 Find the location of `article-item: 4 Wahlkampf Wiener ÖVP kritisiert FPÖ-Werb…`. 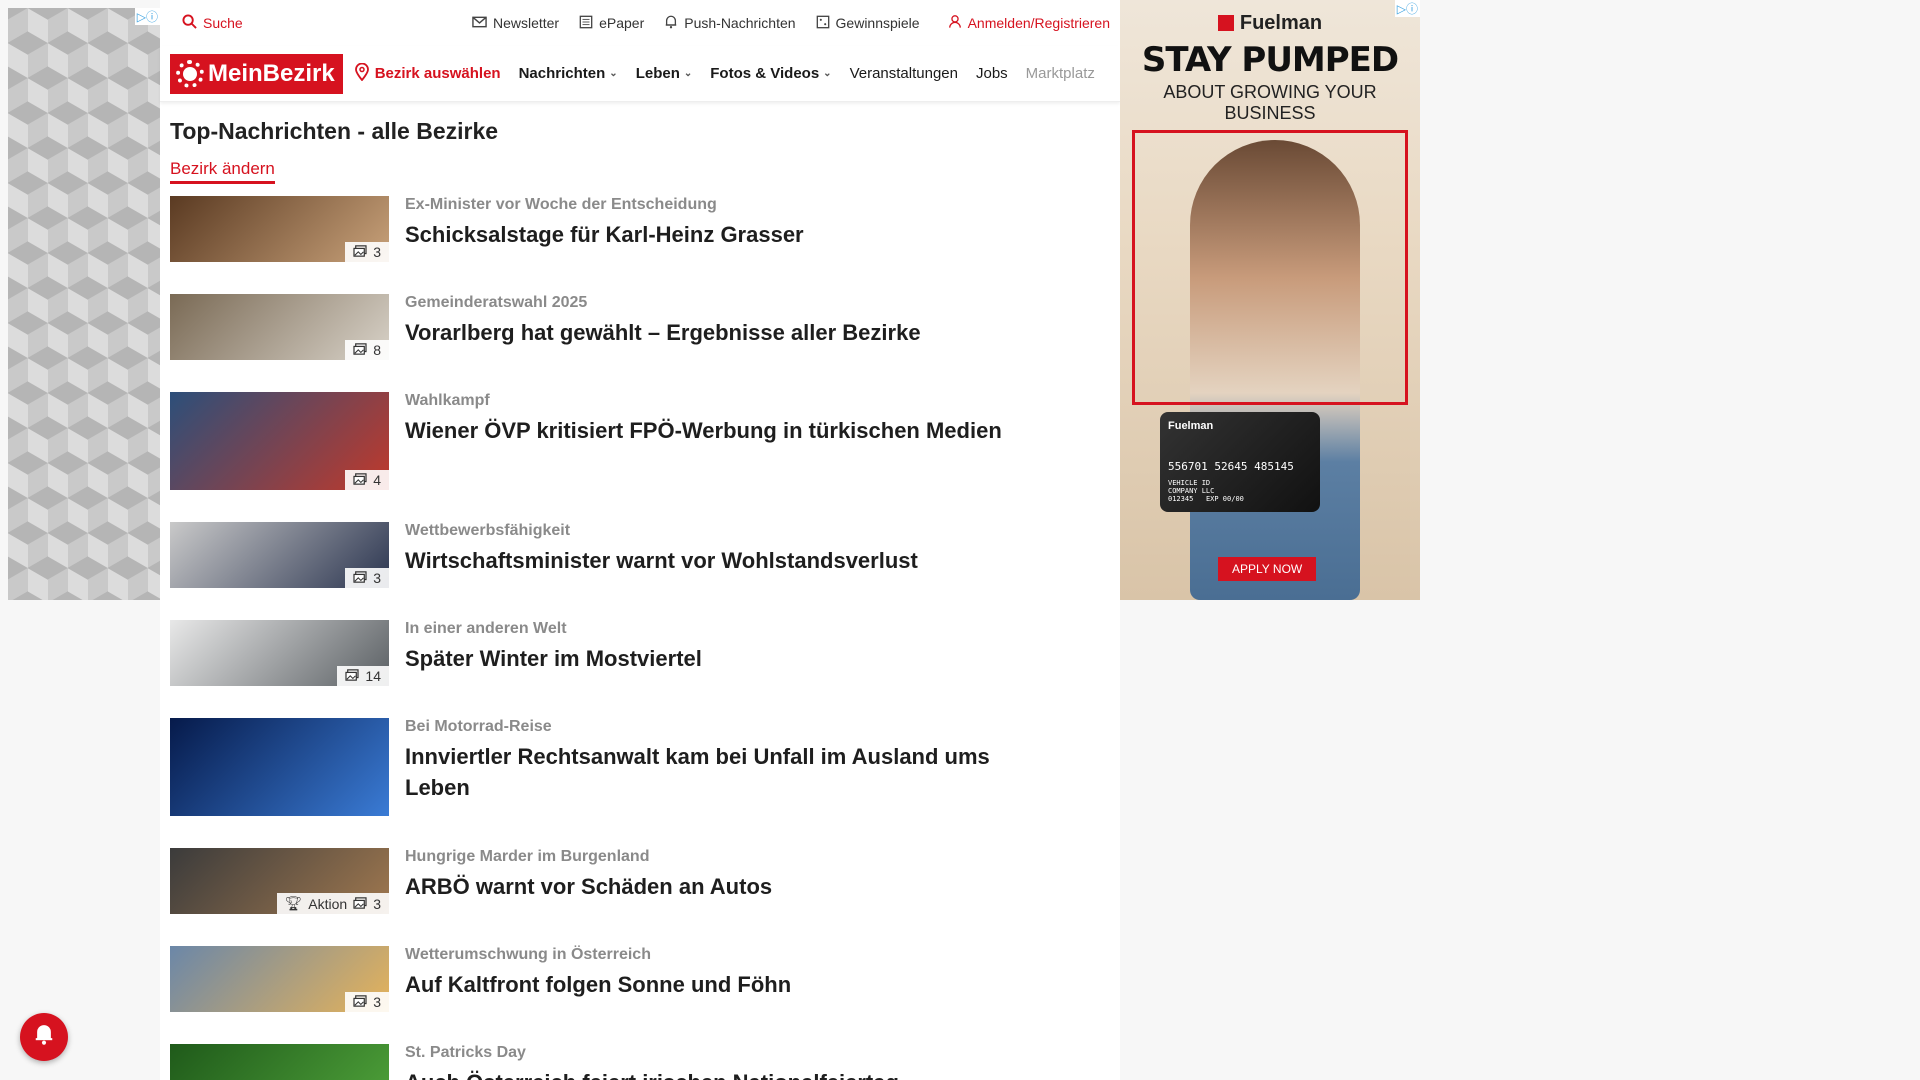

article-item: 4 Wahlkampf Wiener ÖVP kritisiert FPÖ-Werb… is located at coordinates (640, 441).